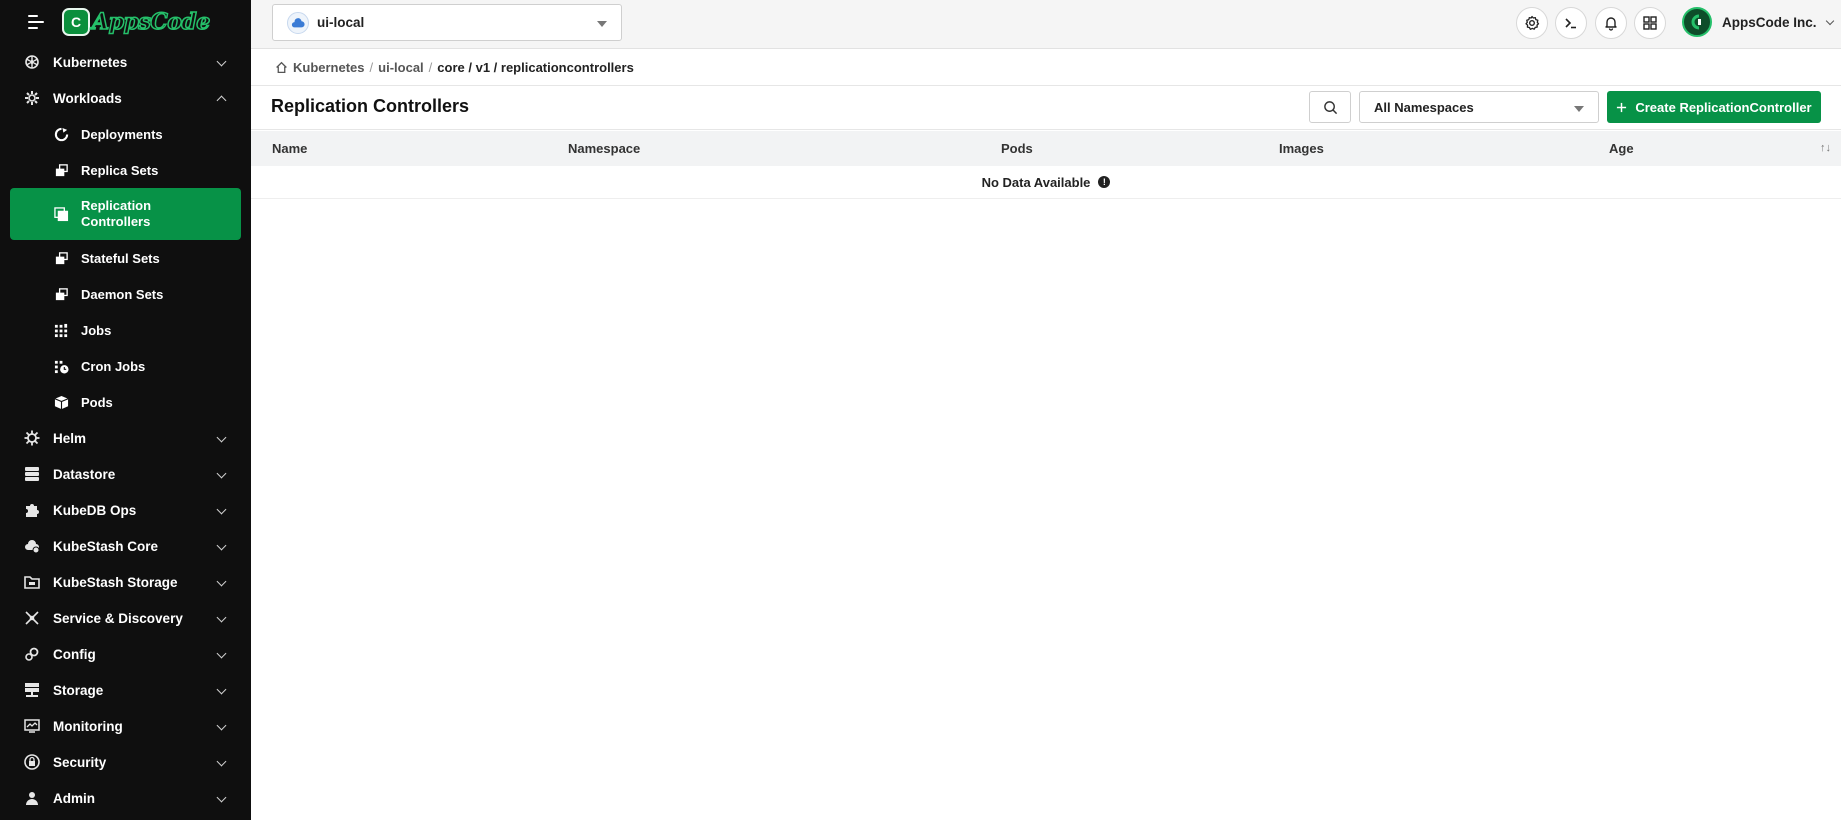  What do you see at coordinates (1714, 107) in the screenshot?
I see `create-replicationcontroller-button: Create ReplicationController` at bounding box center [1714, 107].